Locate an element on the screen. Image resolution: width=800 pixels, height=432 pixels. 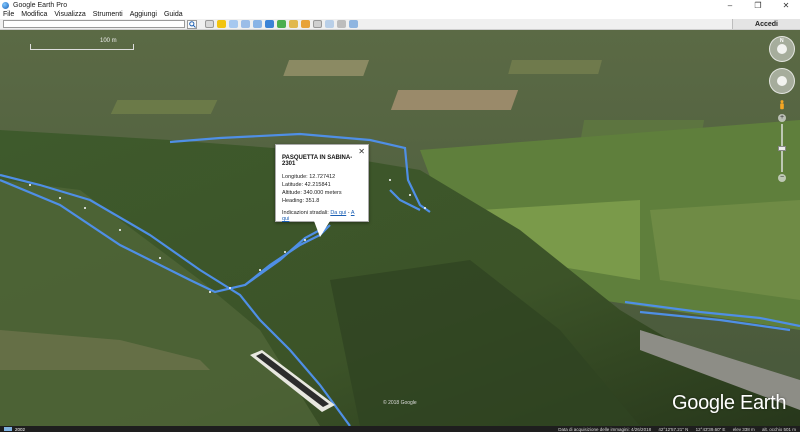
window-controls: – ❐ ✕ is located at coordinates (758, 5).